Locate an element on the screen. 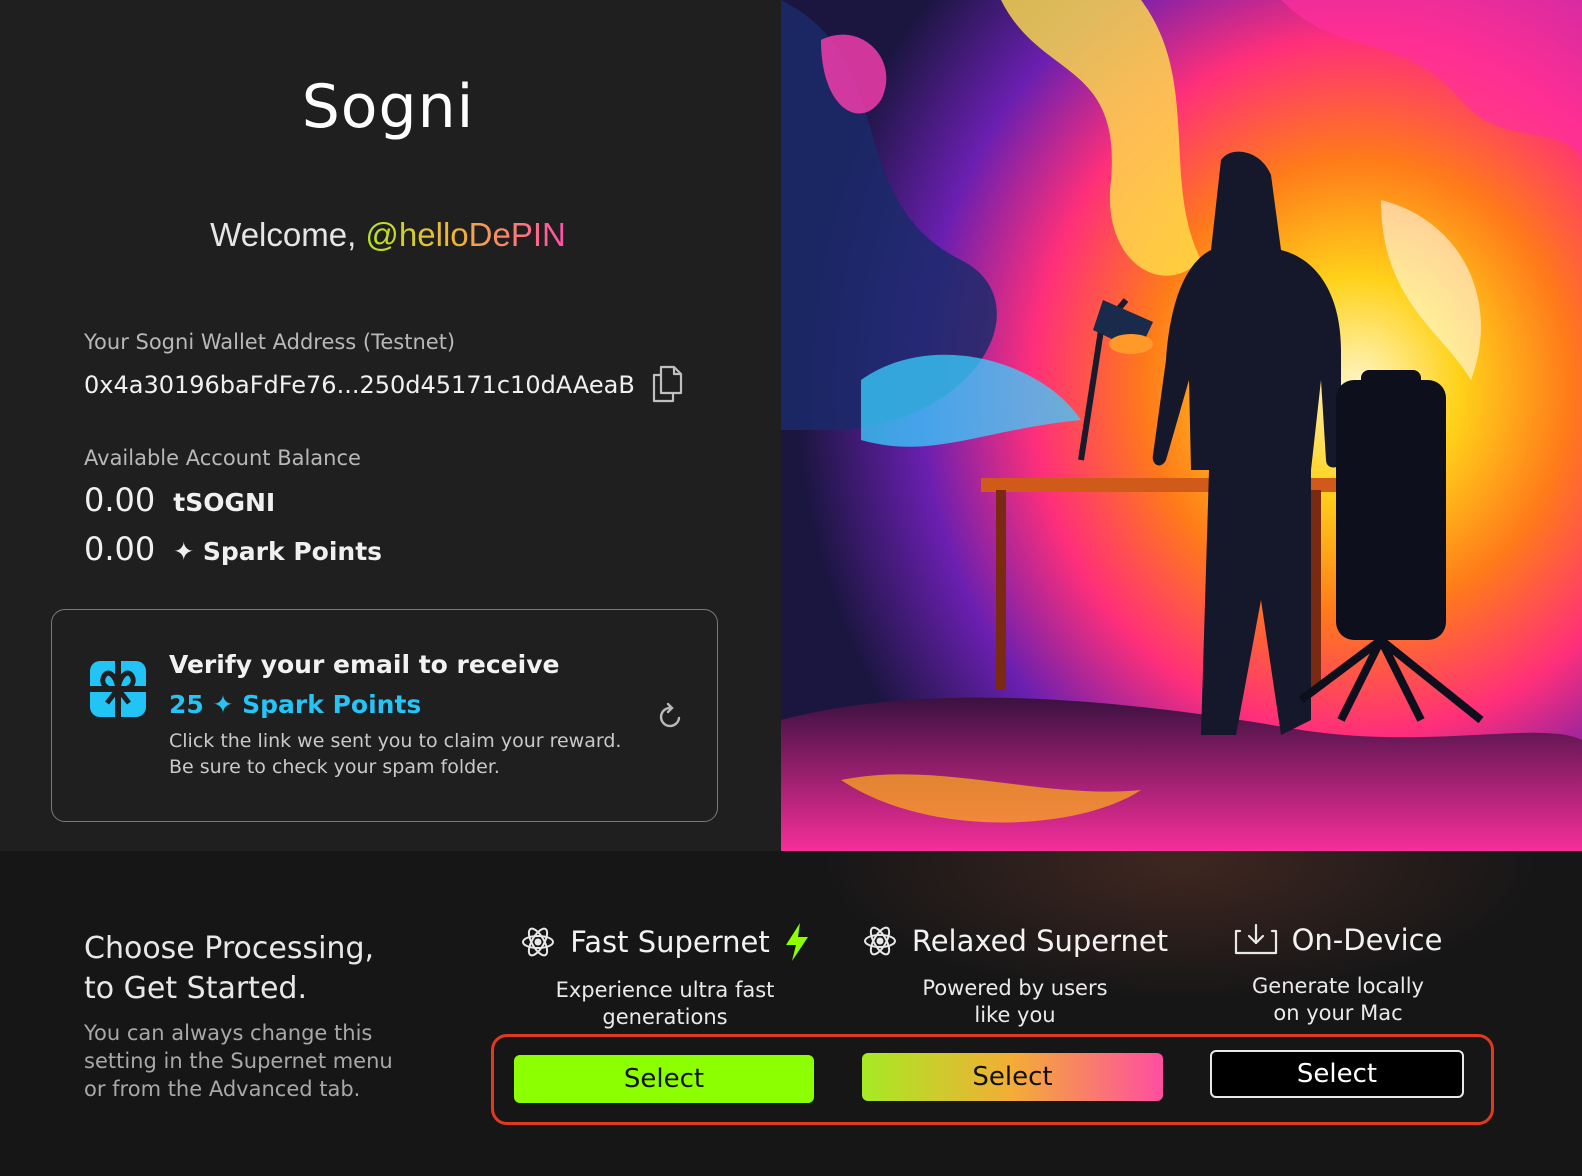  select-fast-supernet-button: Select is located at coordinates (664, 1079).